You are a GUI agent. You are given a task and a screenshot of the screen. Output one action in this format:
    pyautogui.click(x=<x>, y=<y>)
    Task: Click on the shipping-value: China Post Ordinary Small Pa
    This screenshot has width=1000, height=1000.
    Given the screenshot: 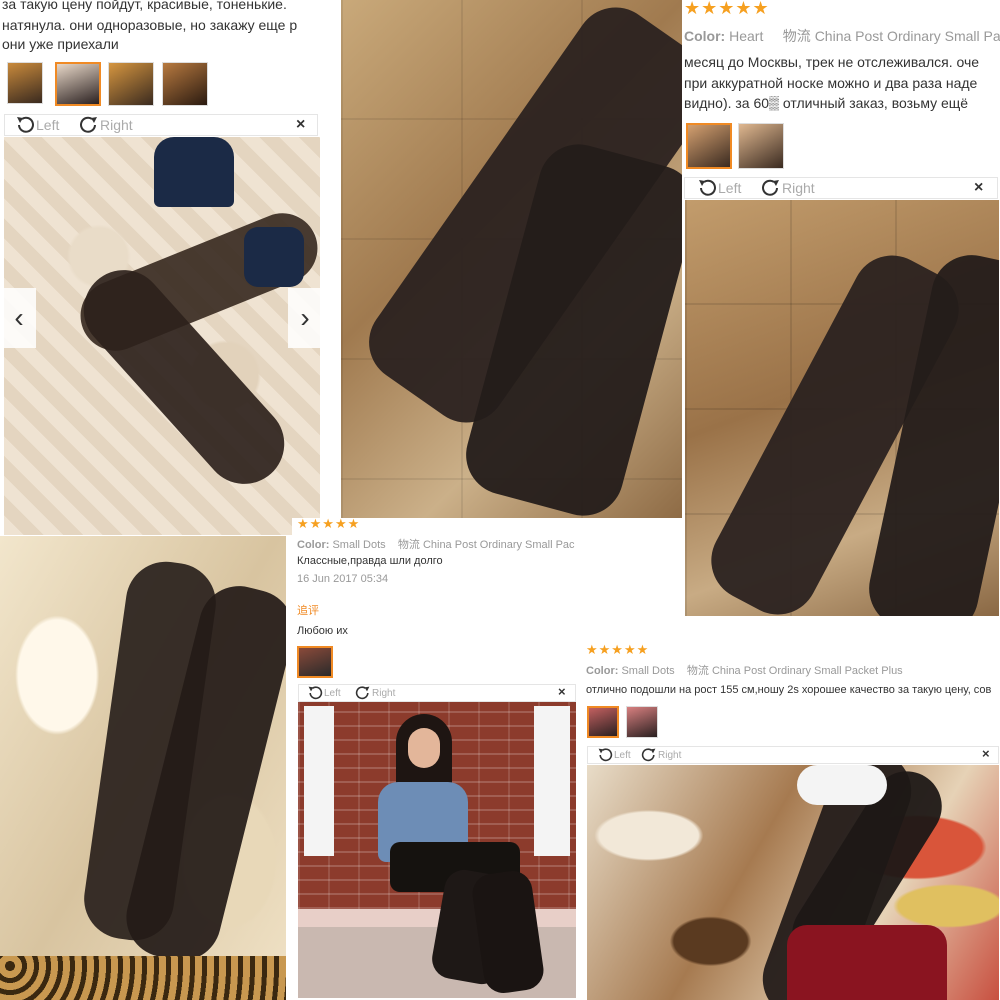 What is the action you would take?
    pyautogui.click(x=907, y=36)
    